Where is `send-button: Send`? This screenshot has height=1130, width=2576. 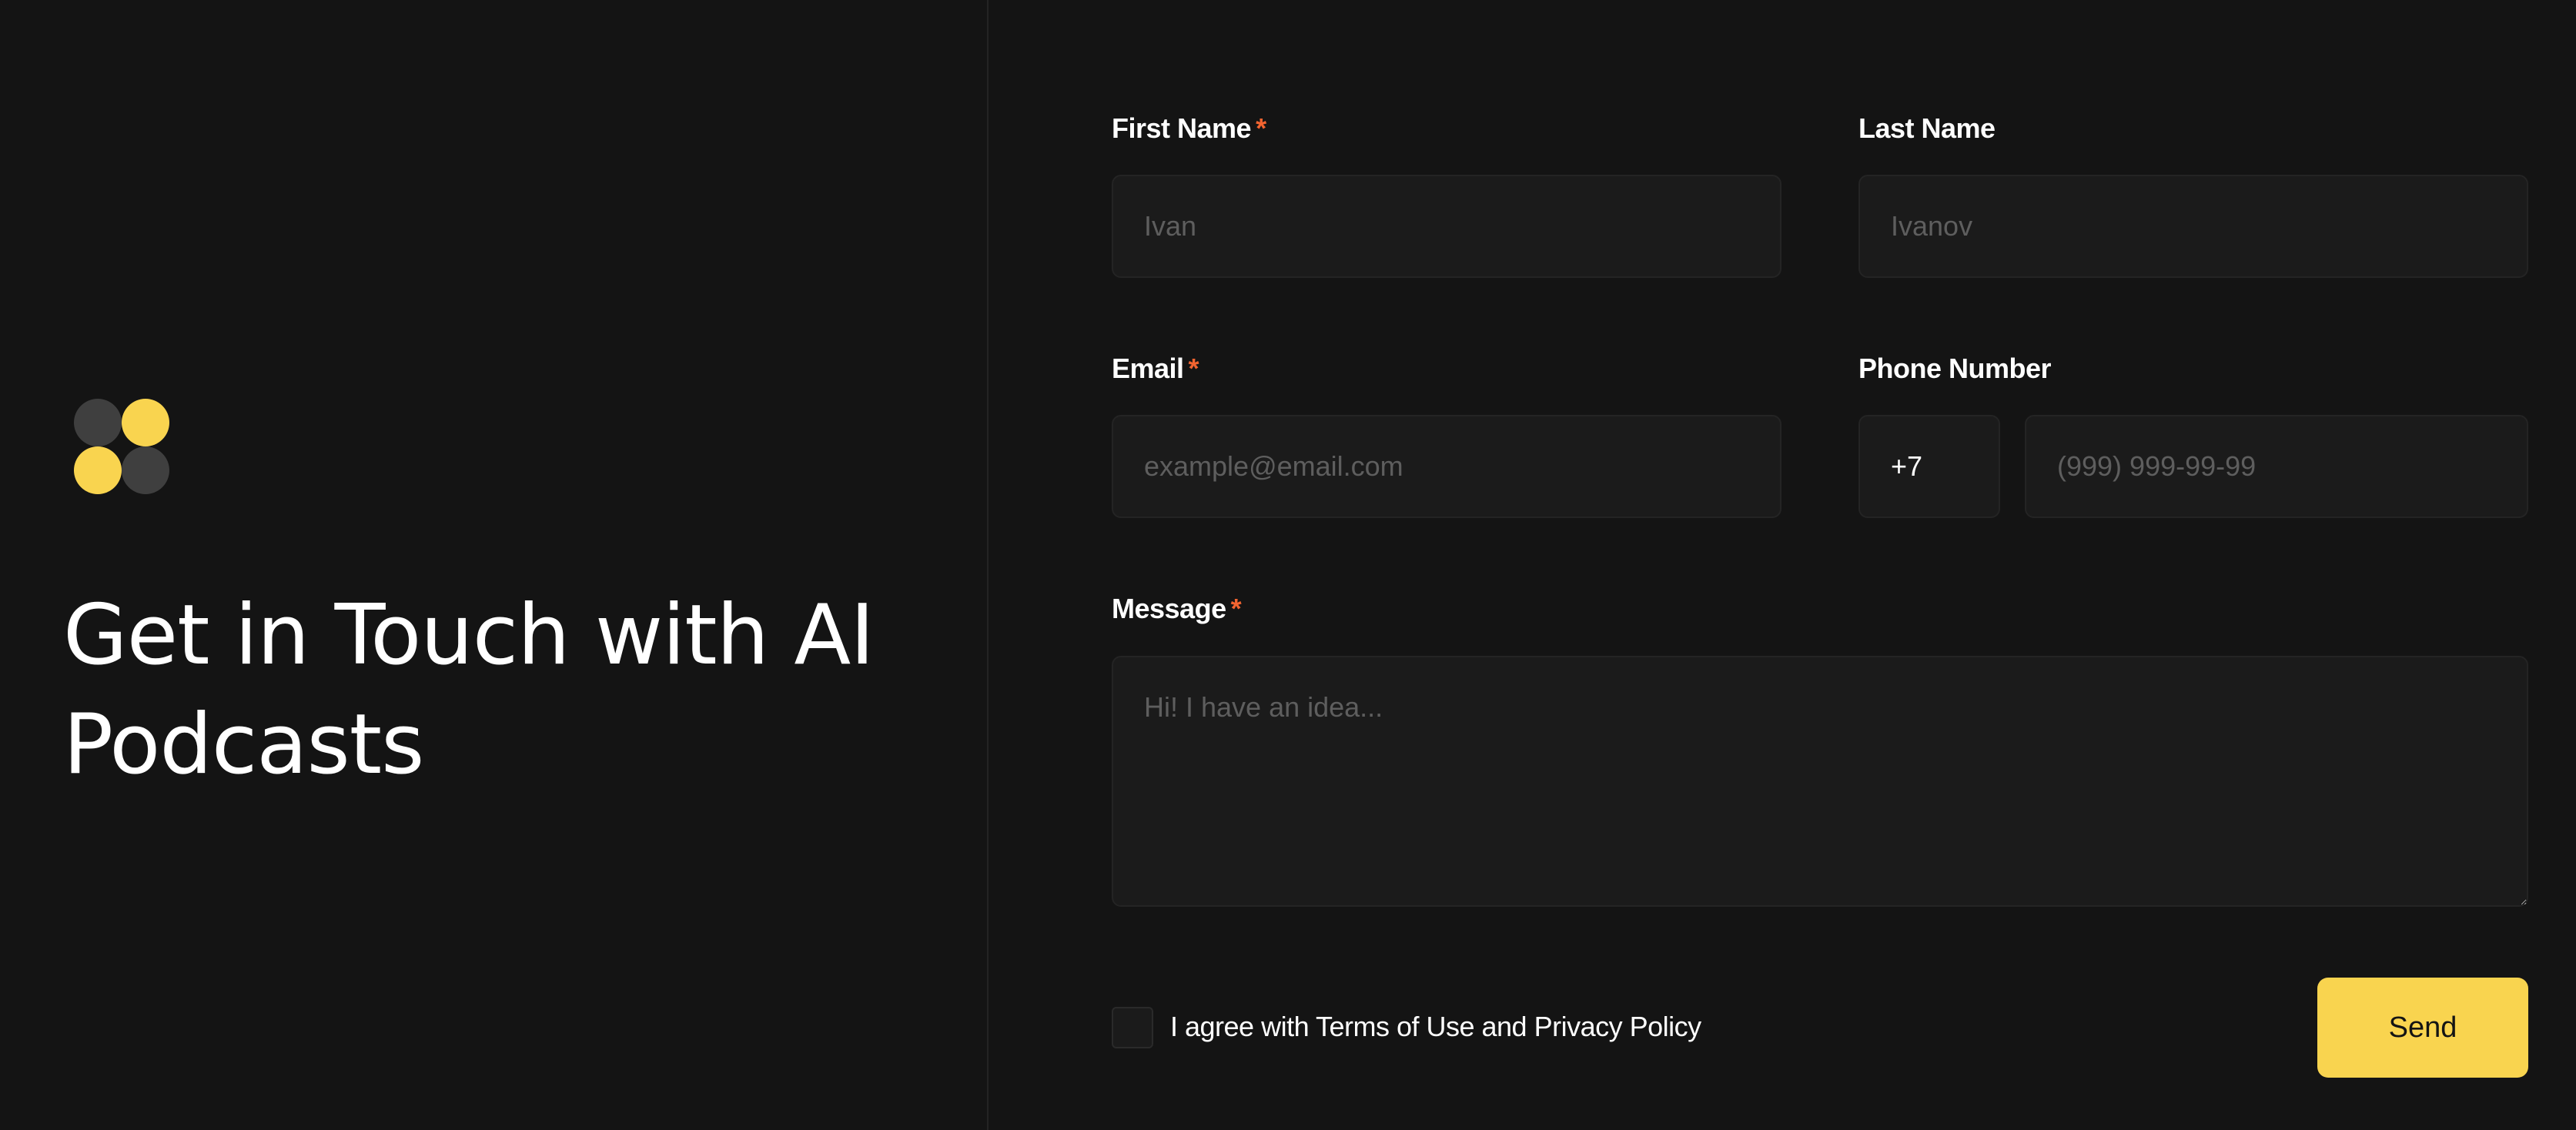
send-button: Send is located at coordinates (2422, 1028).